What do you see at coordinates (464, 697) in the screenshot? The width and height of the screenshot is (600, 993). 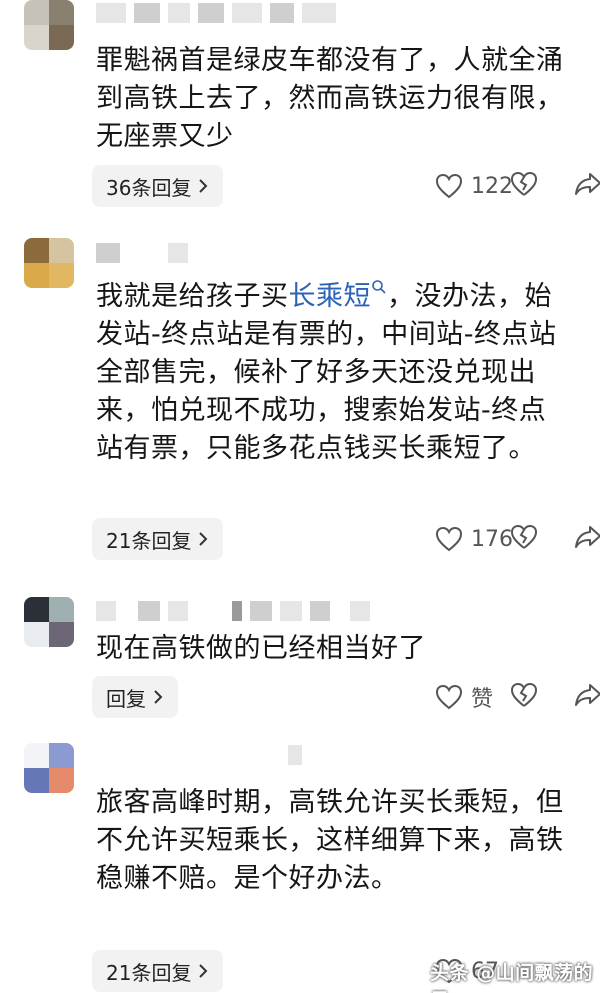 I see `like-button: 赞` at bounding box center [464, 697].